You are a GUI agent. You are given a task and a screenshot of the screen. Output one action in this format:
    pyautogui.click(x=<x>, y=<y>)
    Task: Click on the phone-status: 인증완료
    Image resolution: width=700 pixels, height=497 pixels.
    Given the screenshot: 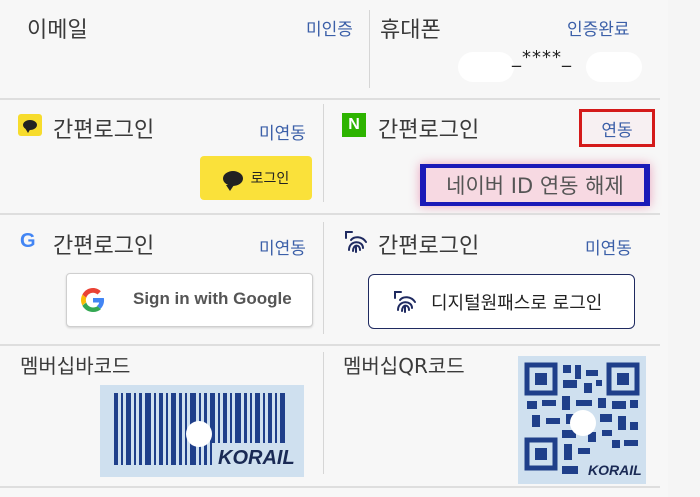 What is the action you would take?
    pyautogui.click(x=598, y=30)
    